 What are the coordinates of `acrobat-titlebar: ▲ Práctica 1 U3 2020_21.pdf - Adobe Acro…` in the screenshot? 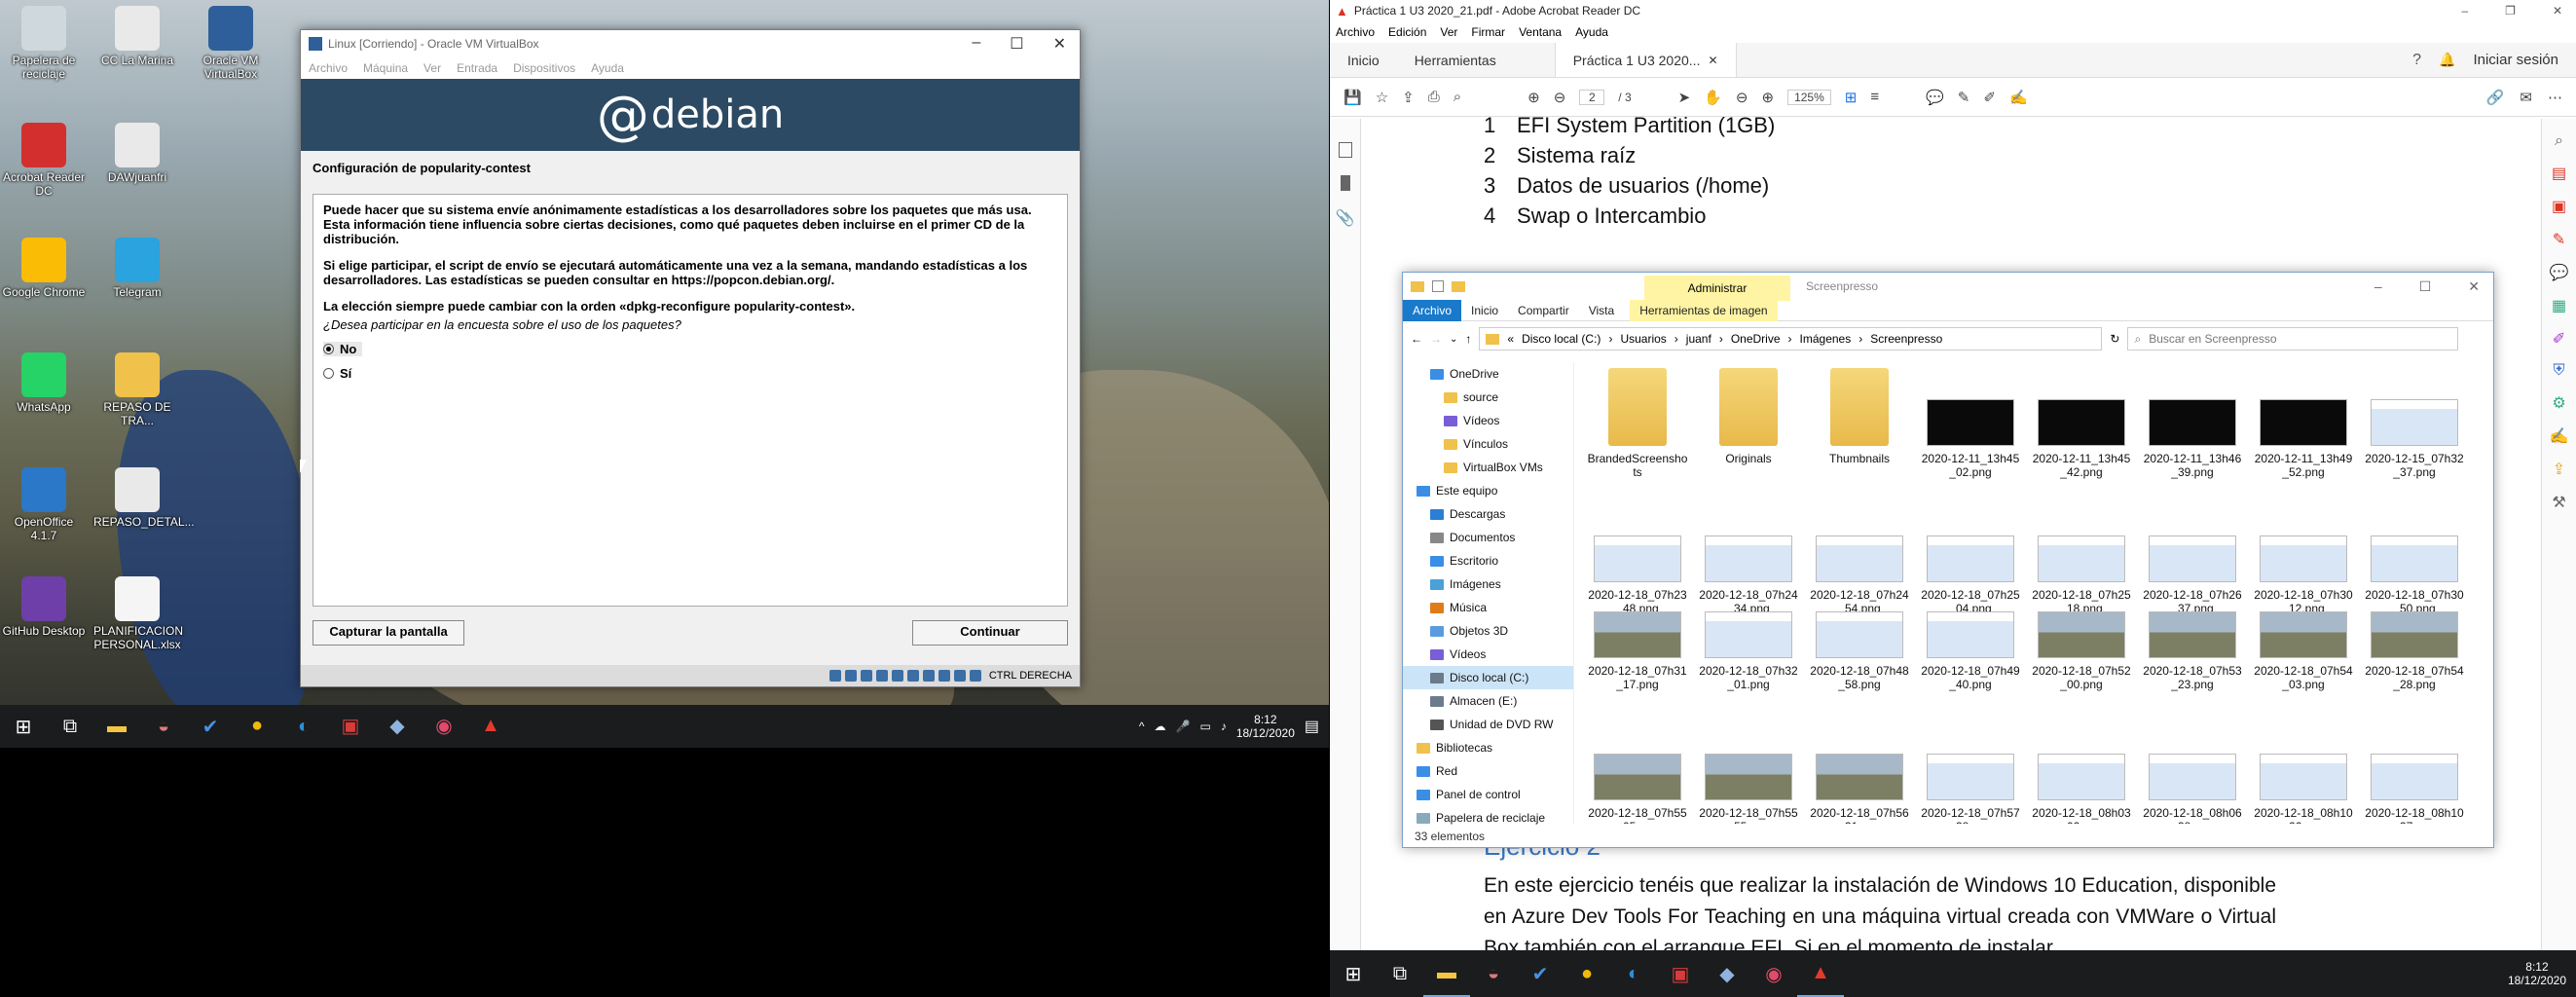 It's located at (1953, 10).